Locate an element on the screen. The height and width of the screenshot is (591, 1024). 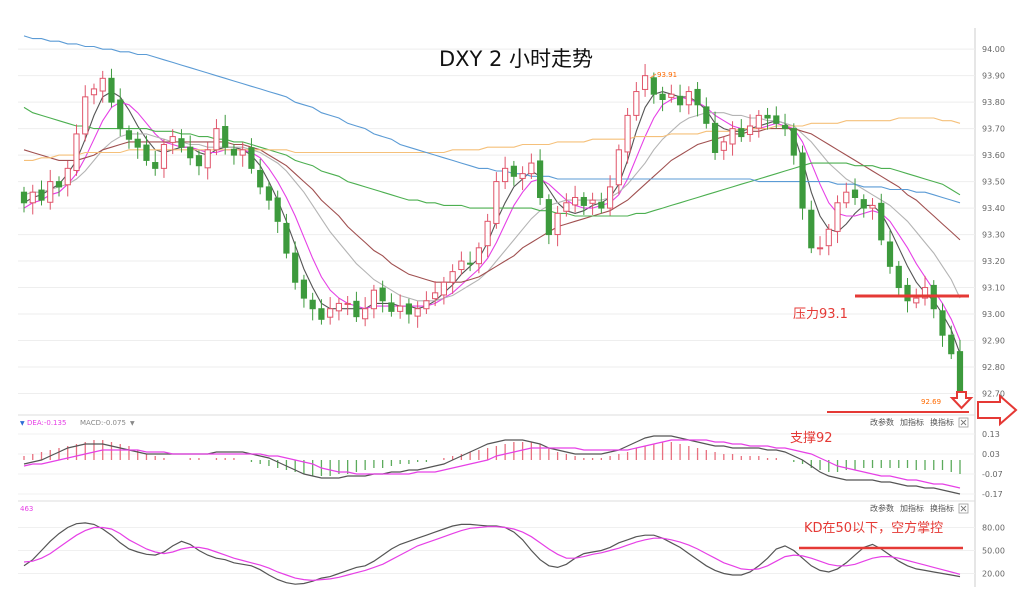
kd-switch-indicator-button: 换指标 is located at coordinates (942, 508).